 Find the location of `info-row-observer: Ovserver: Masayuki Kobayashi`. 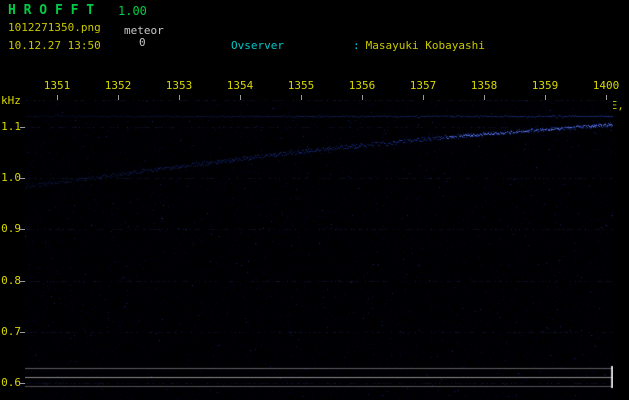

info-row-observer: Ovserver: Masayuki Kobayashi is located at coordinates (403, 46).